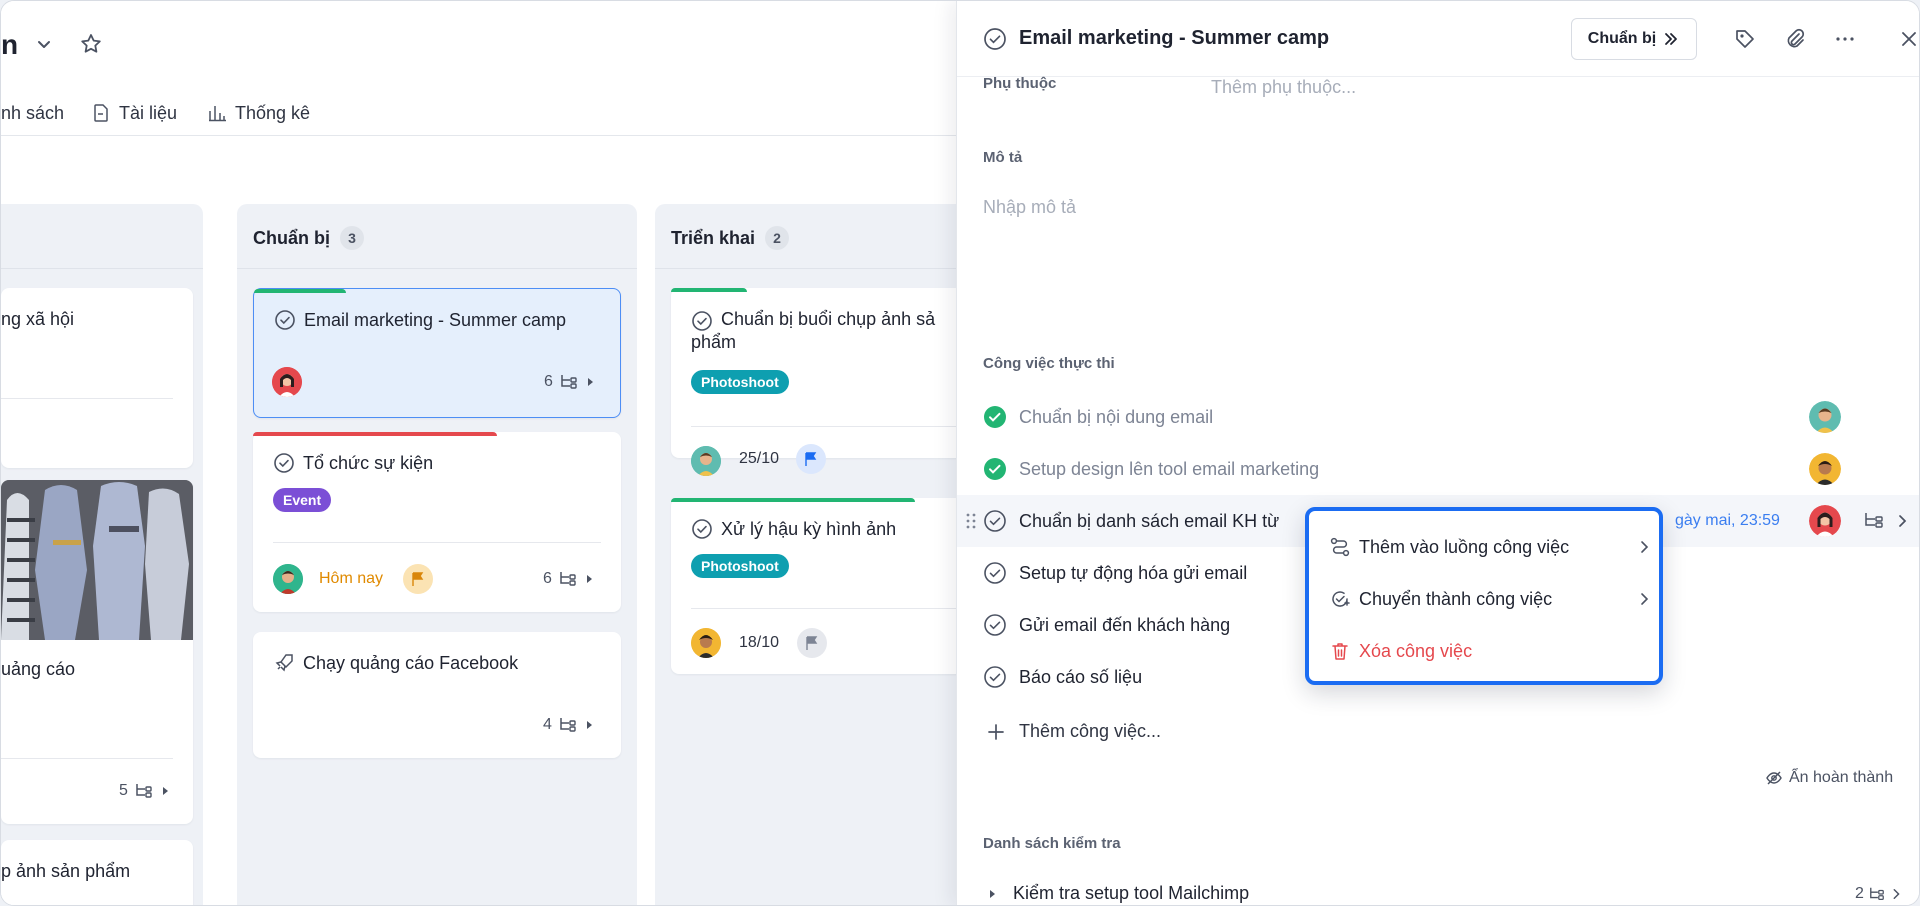  What do you see at coordinates (439, 463) in the screenshot?
I see `card-title: Tổ chức sự kiện` at bounding box center [439, 463].